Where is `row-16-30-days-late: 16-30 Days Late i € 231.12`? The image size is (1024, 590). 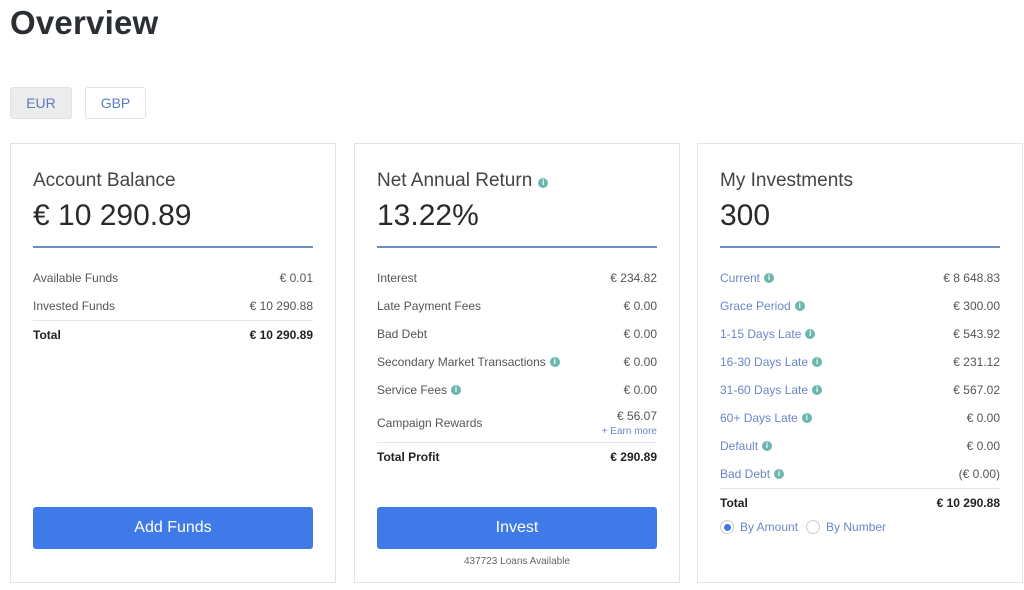 row-16-30-days-late: 16-30 Days Late i € 231.12 is located at coordinates (860, 362).